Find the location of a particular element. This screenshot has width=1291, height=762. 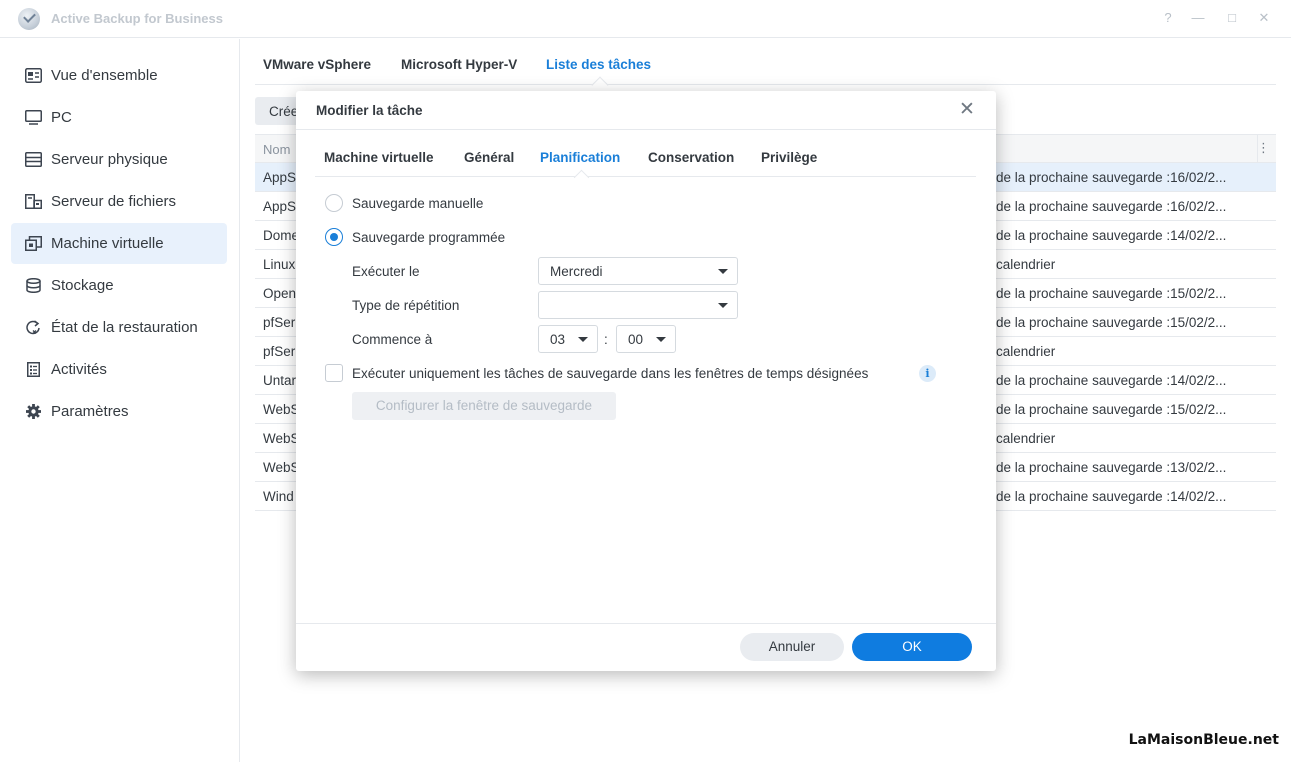

sidebar-item-label: PC is located at coordinates (61, 117).